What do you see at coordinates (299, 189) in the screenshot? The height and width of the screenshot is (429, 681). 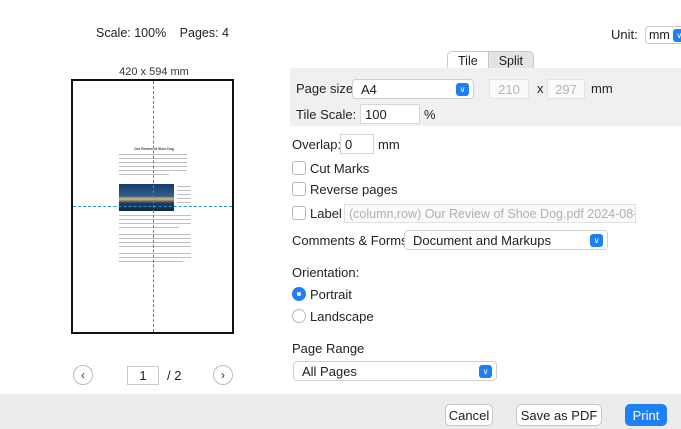 I see `reverse-pages-checkbox` at bounding box center [299, 189].